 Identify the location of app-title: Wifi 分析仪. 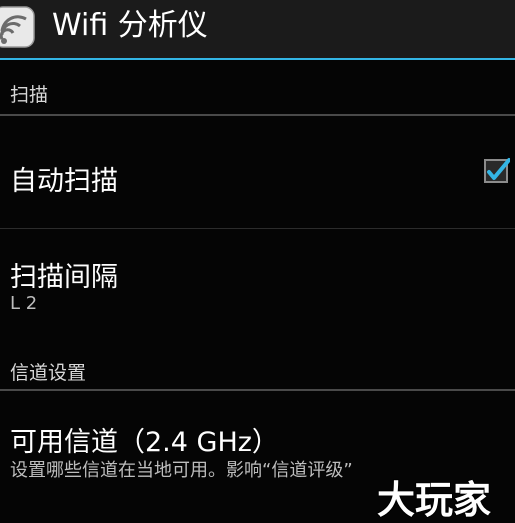
(130, 25).